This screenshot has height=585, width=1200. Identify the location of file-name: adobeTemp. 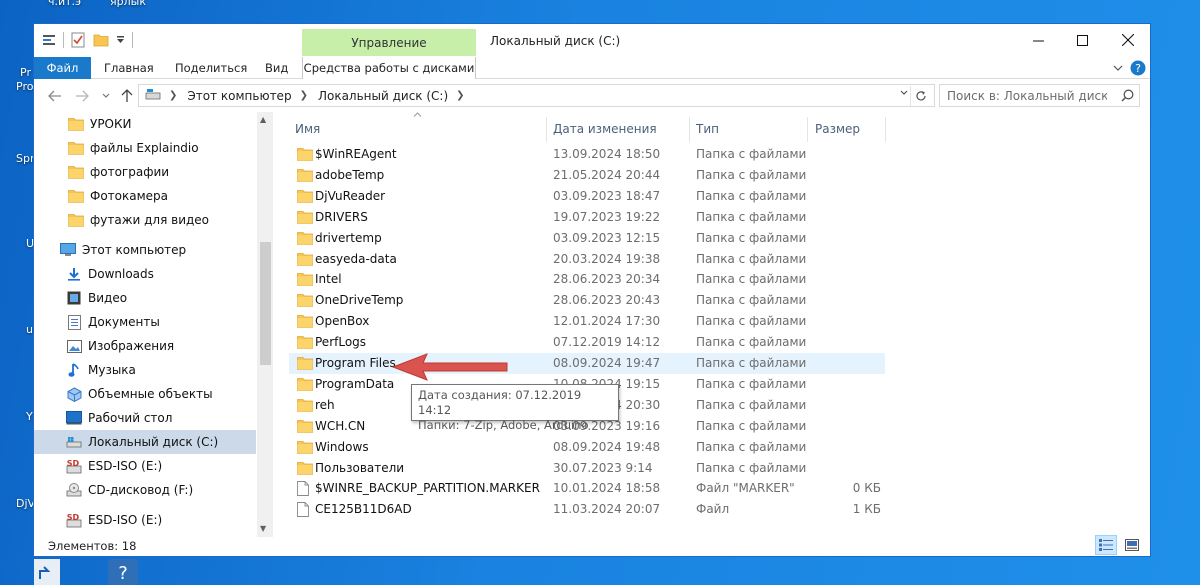
(350, 174).